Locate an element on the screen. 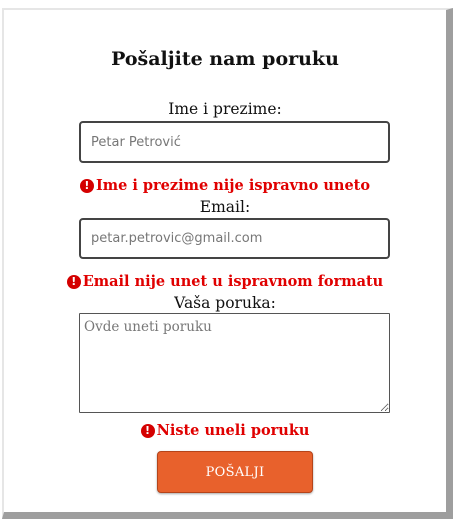 The width and height of the screenshot is (467, 532). email-input is located at coordinates (234, 238).